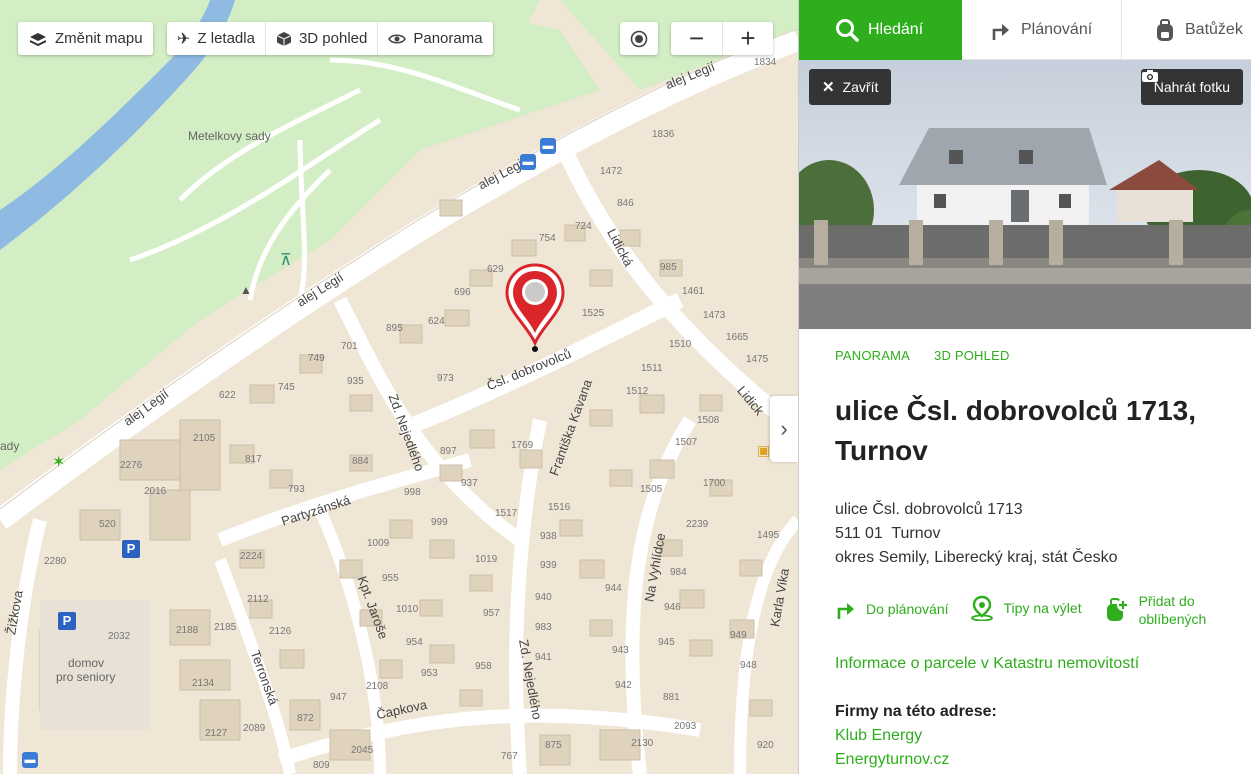 Image resolution: width=1251 pixels, height=774 pixels. Describe the element at coordinates (916, 711) in the screenshot. I see `firms-heading: Firmy na této adrese:` at that location.